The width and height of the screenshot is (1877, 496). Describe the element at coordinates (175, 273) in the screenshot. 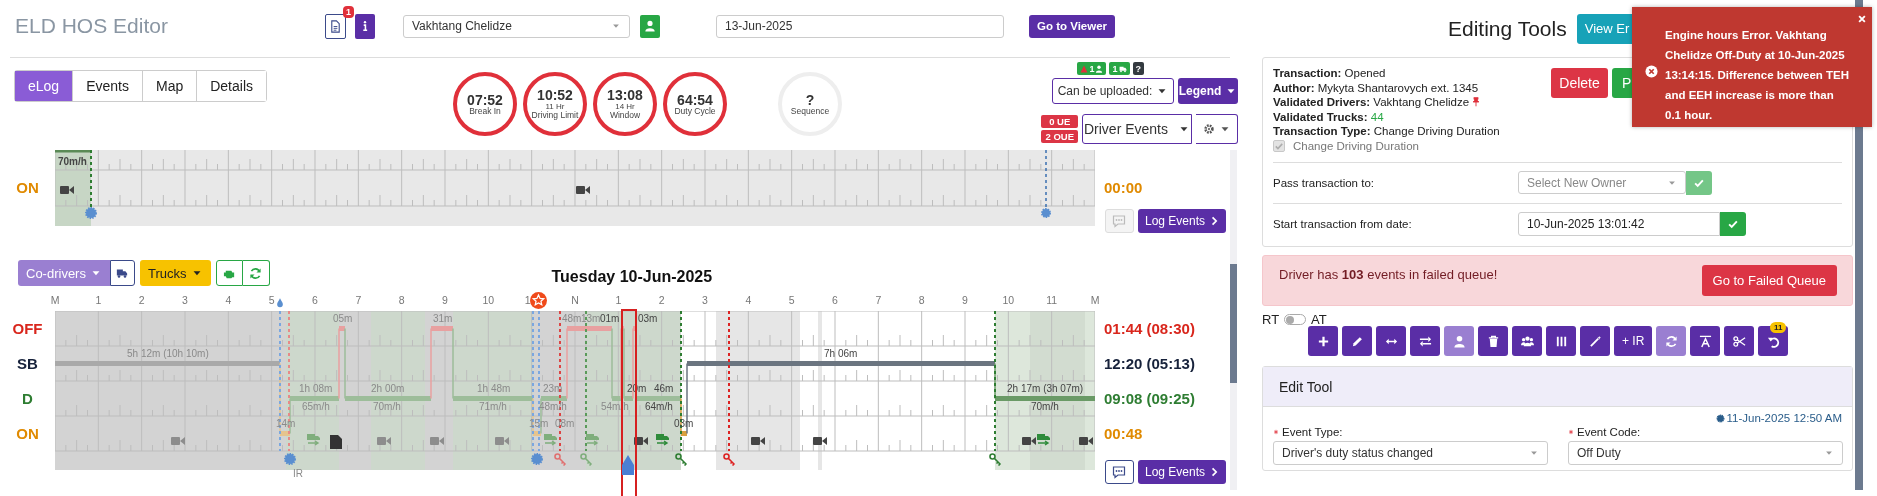

I see `trucks-dropdown: Trucks` at that location.